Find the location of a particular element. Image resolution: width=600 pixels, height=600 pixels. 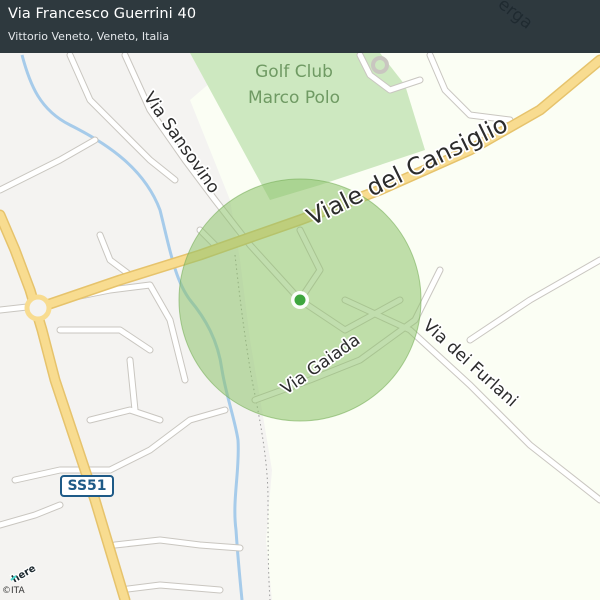

roundabout-west is located at coordinates (38, 308).